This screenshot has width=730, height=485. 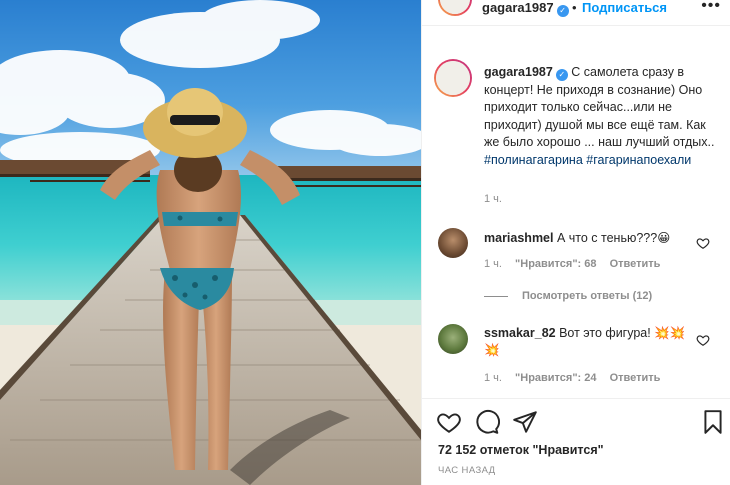 I want to click on comment-likes: "Нравится": 68, so click(x=555, y=264).